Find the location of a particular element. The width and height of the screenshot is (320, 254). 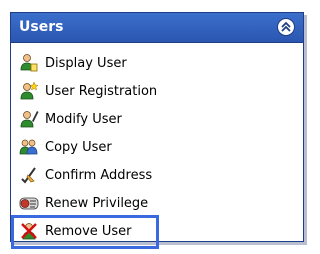

users-copy-icon is located at coordinates (29, 147).